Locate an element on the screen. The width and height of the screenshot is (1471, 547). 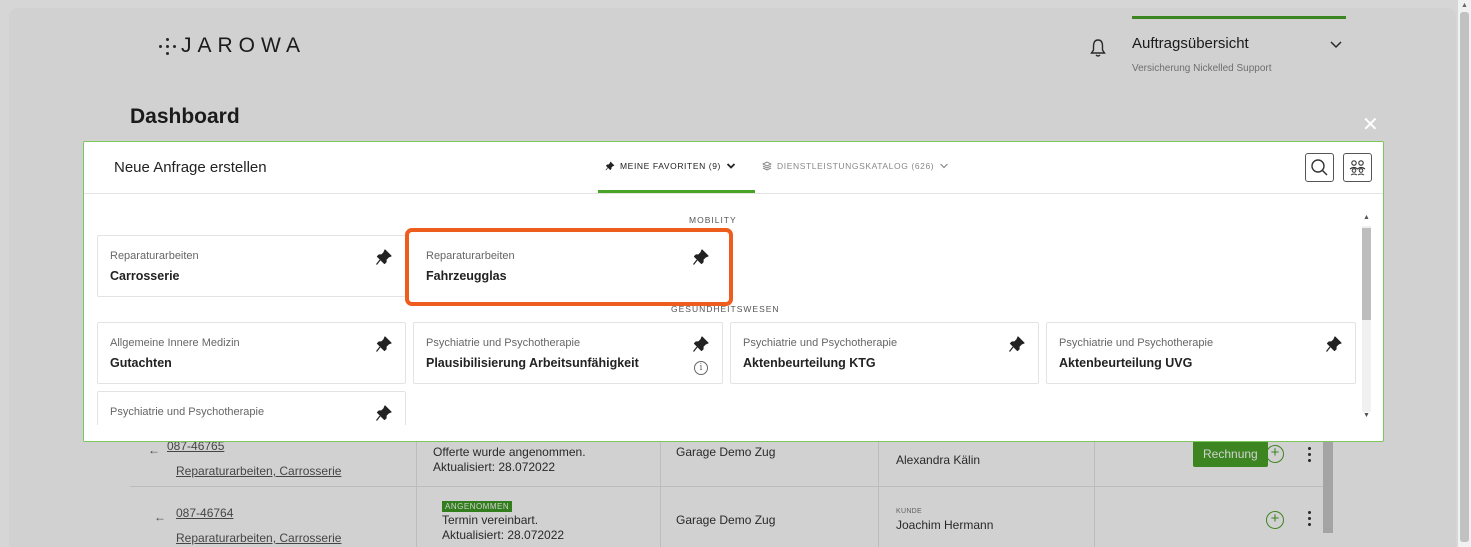
tab-favorites-label: MEINE FAVORITEN (9) is located at coordinates (670, 166).